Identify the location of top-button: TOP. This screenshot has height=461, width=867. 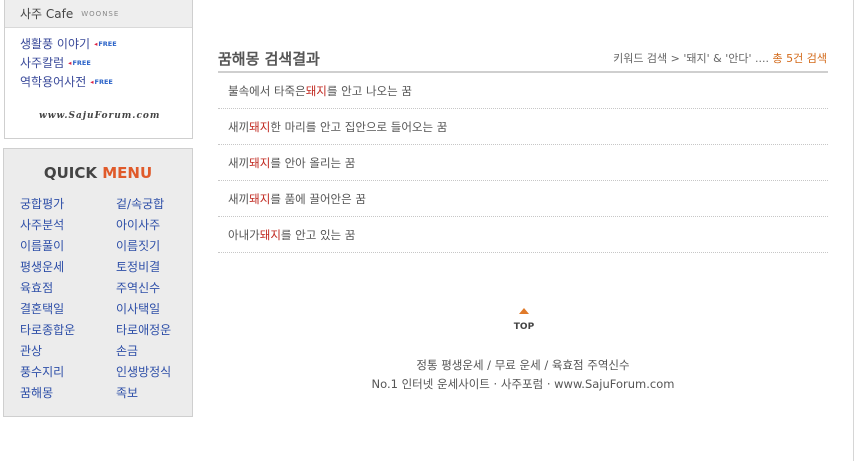
(524, 320).